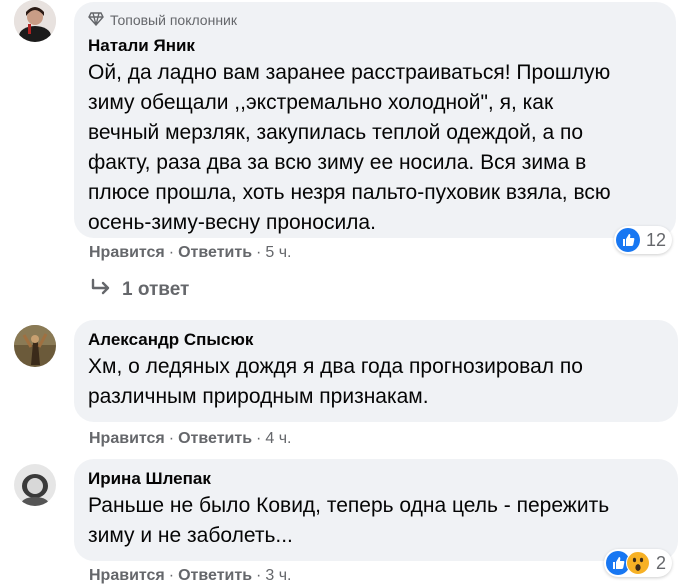  I want to click on comment-time: 5 ч., so click(278, 253).